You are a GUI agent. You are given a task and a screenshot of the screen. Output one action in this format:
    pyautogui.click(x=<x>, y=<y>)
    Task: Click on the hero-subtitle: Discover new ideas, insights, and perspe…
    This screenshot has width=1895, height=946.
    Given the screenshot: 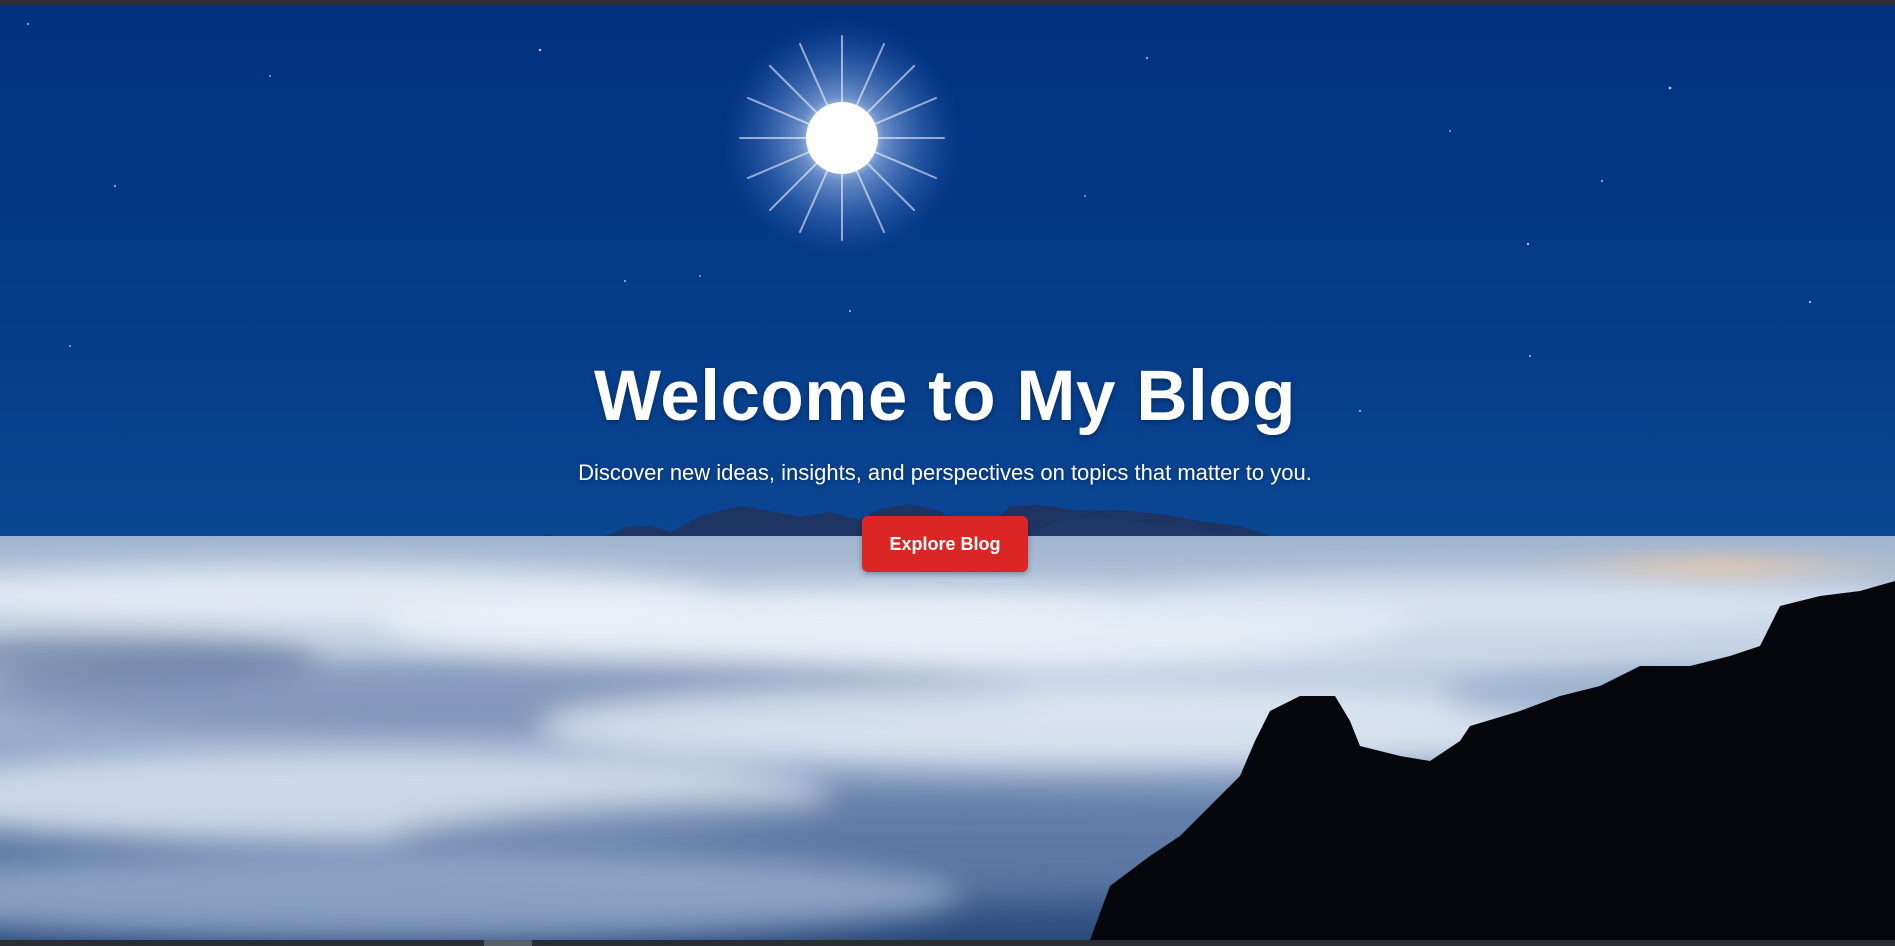 What is the action you would take?
    pyautogui.click(x=945, y=472)
    